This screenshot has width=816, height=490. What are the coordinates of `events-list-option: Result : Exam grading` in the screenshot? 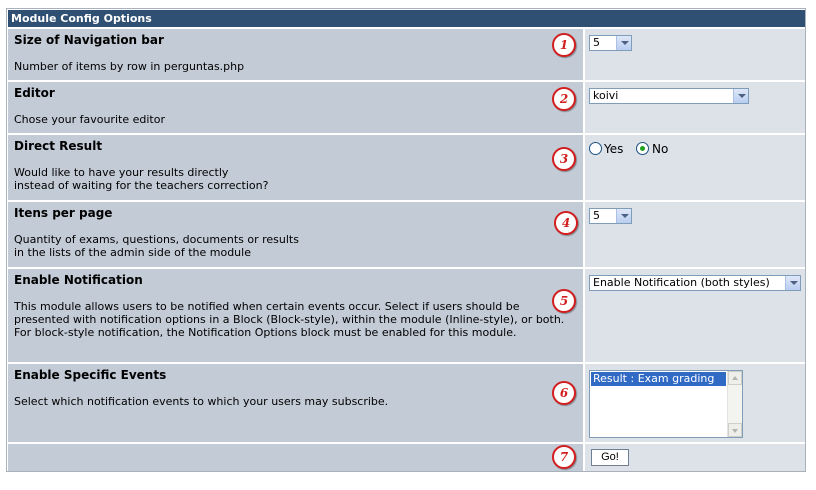 It's located at (658, 379).